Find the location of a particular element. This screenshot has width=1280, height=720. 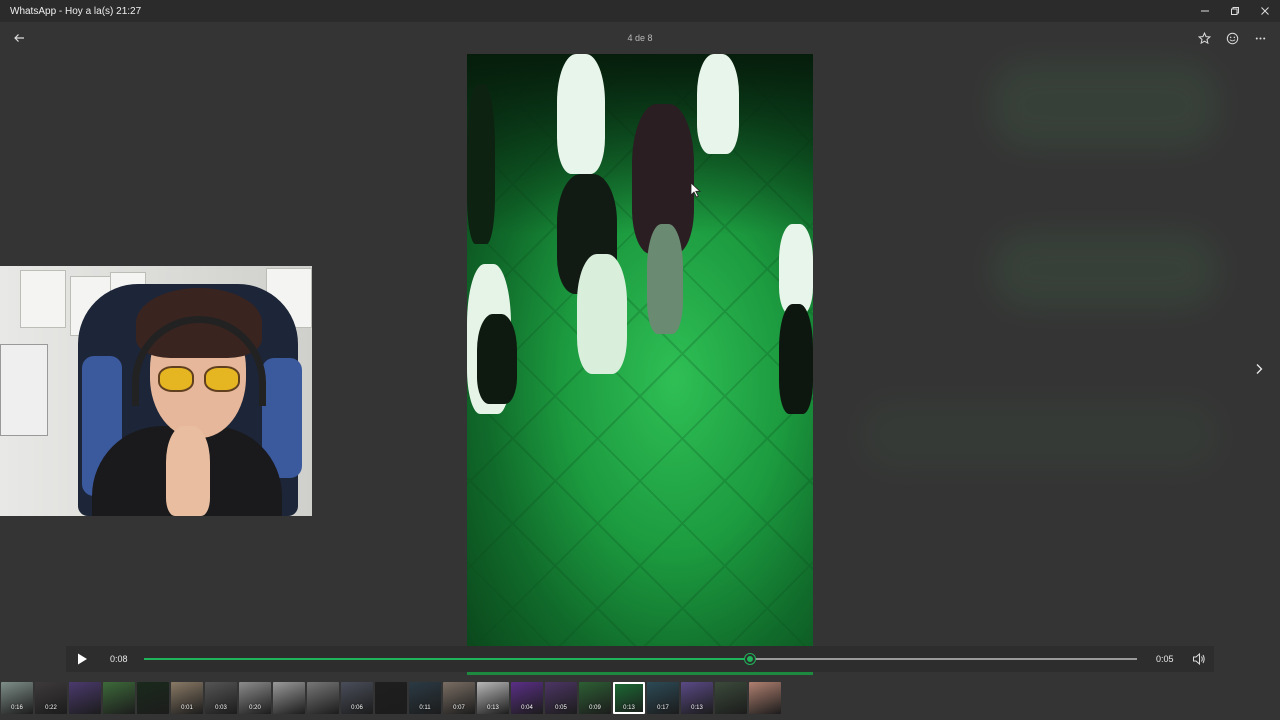

thumbnail-duration: 0:06 is located at coordinates (357, 708).